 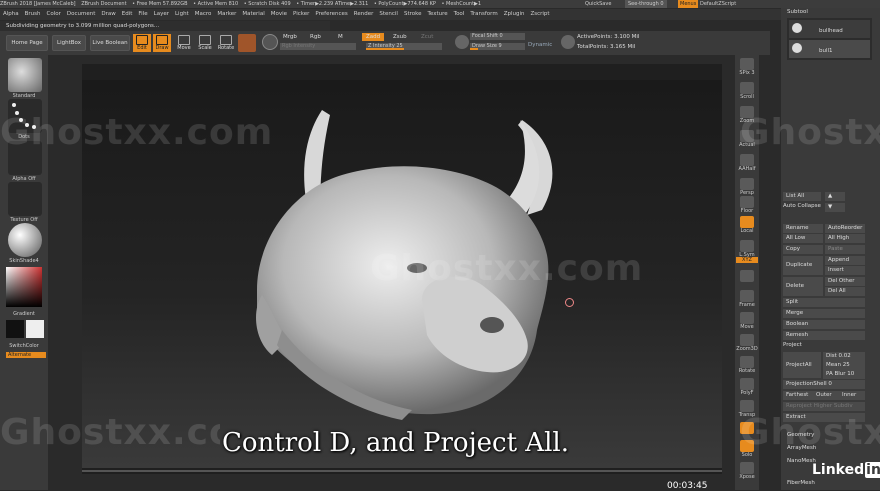 What do you see at coordinates (747, 366) in the screenshot?
I see `dock-rotate: Rotate` at bounding box center [747, 366].